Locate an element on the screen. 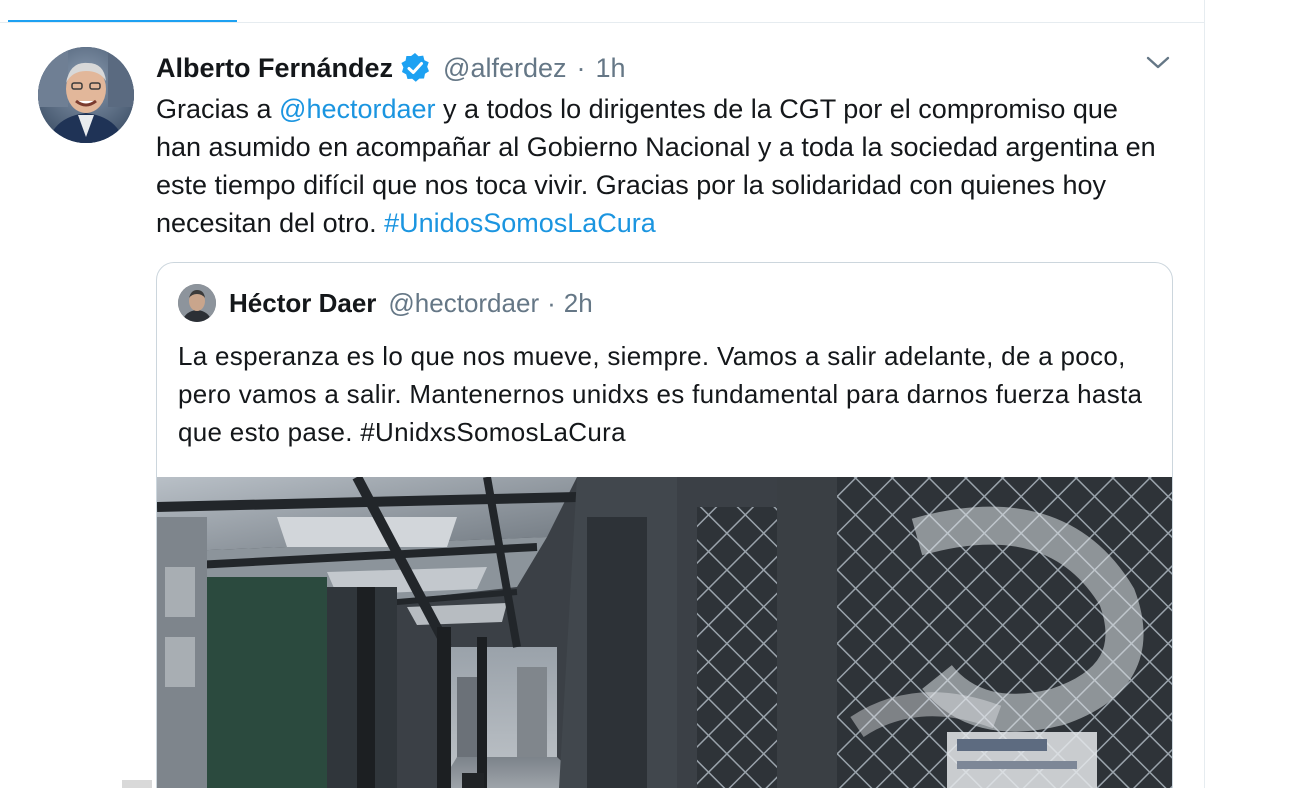  scroll-indicator is located at coordinates (137, 784).